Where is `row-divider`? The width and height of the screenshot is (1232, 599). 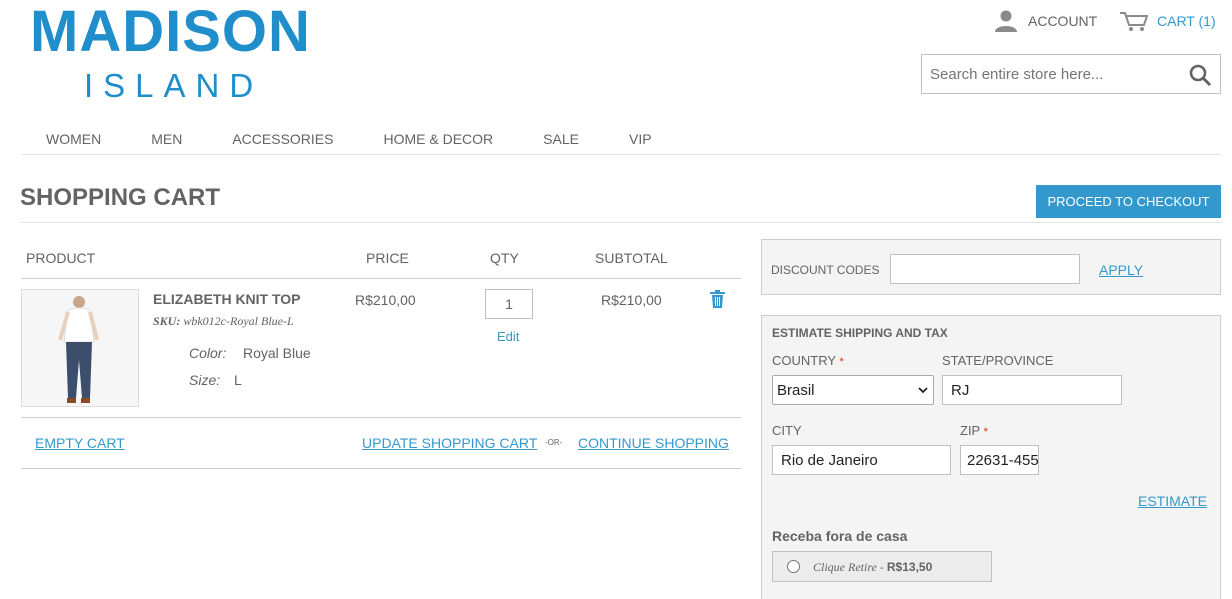
row-divider is located at coordinates (381, 417).